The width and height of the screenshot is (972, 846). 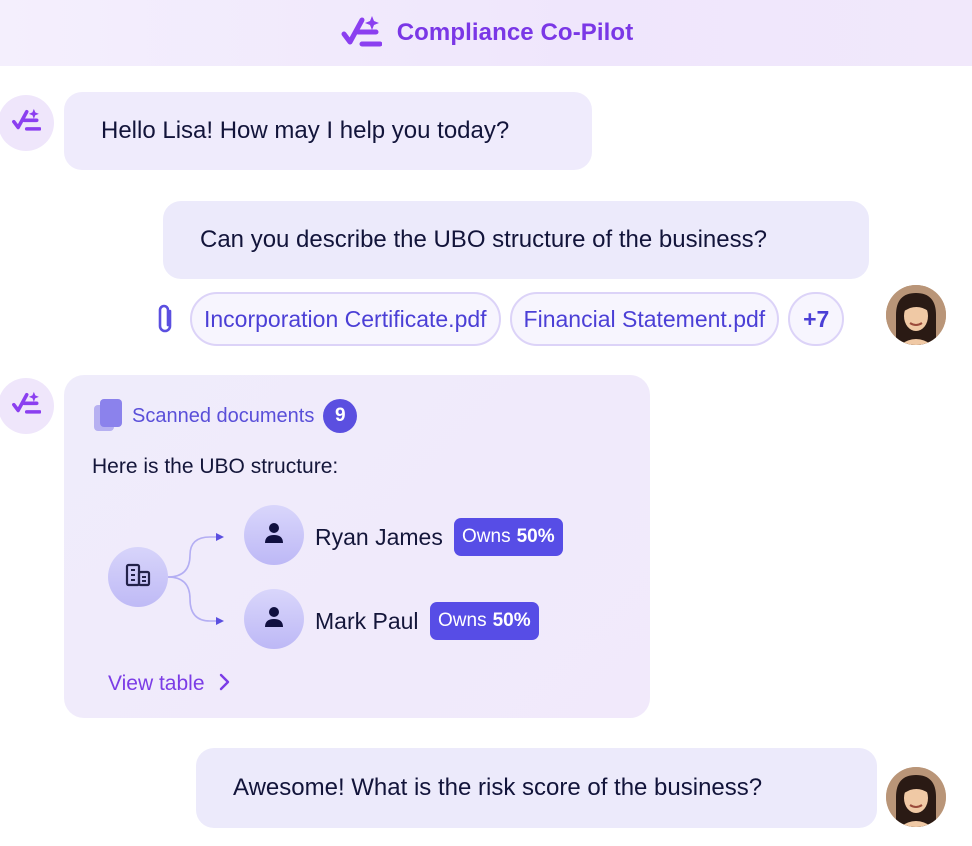 I want to click on app-header: Compliance Co-Pilot, so click(x=486, y=33).